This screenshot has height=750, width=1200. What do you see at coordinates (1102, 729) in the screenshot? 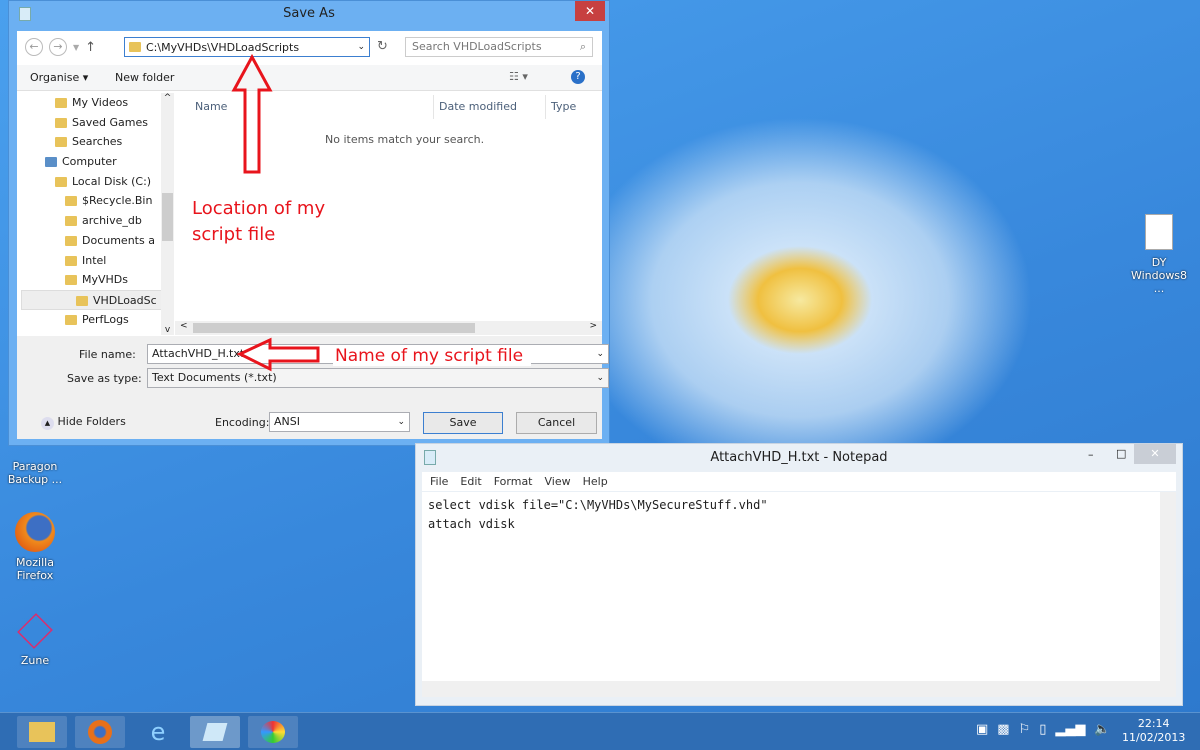
I see `volume-icon: 🔈` at bounding box center [1102, 729].